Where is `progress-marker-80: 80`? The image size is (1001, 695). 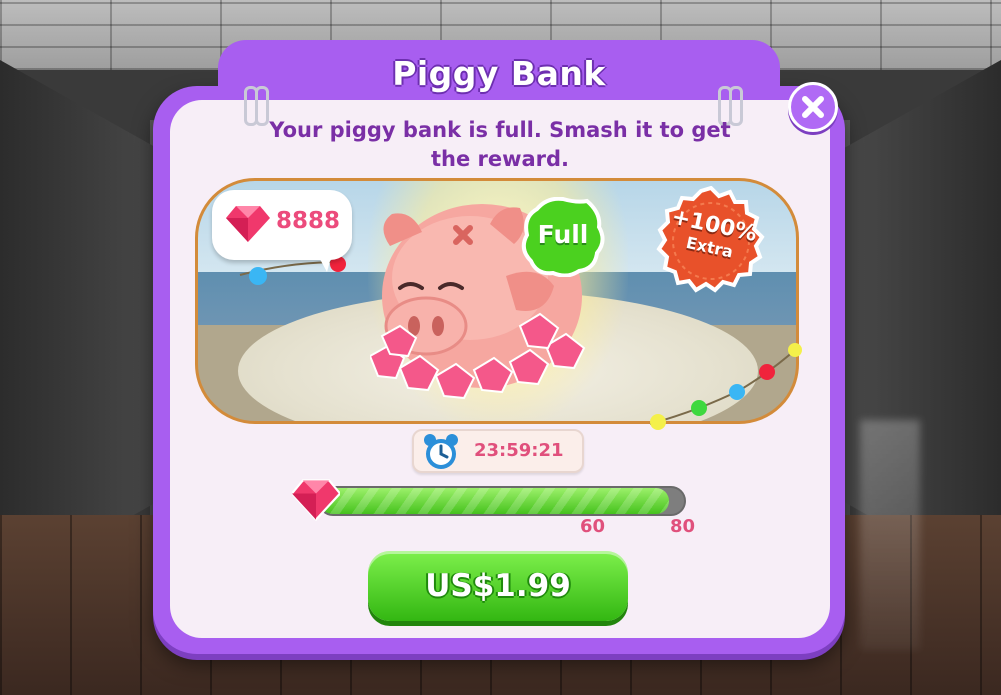
progress-marker-80: 80 is located at coordinates (683, 526).